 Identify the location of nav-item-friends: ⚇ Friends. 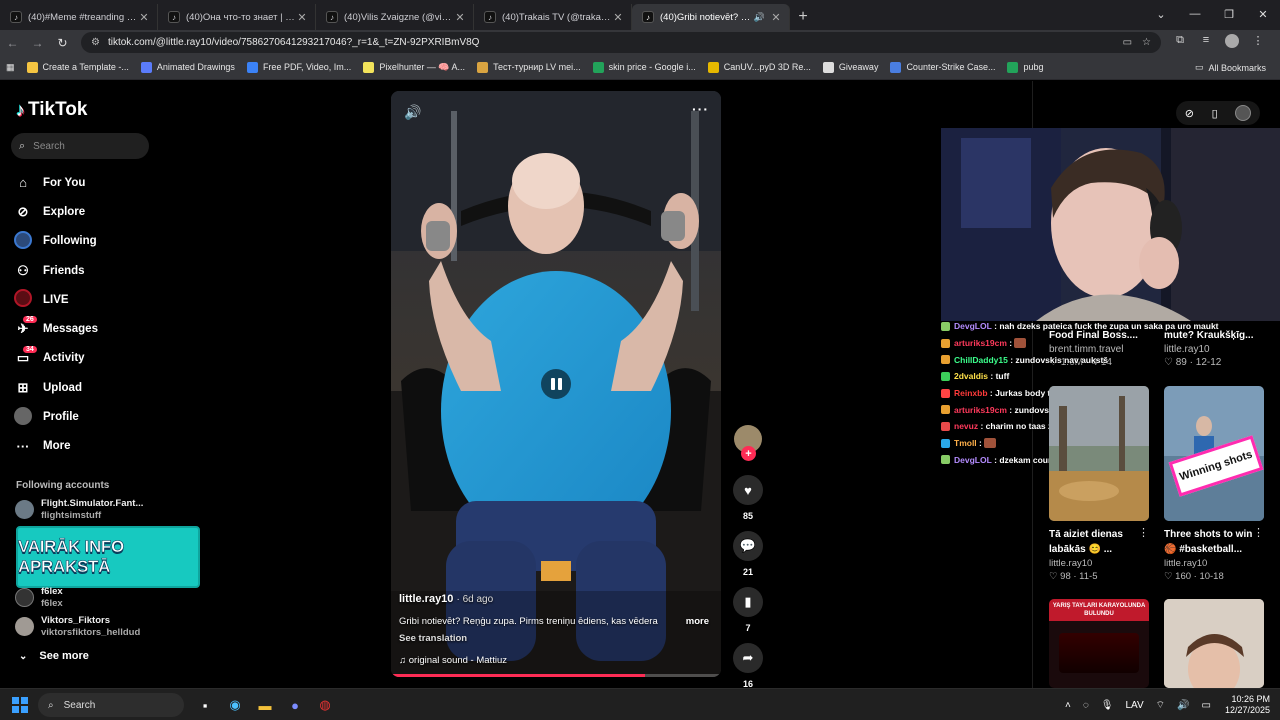
(56, 270).